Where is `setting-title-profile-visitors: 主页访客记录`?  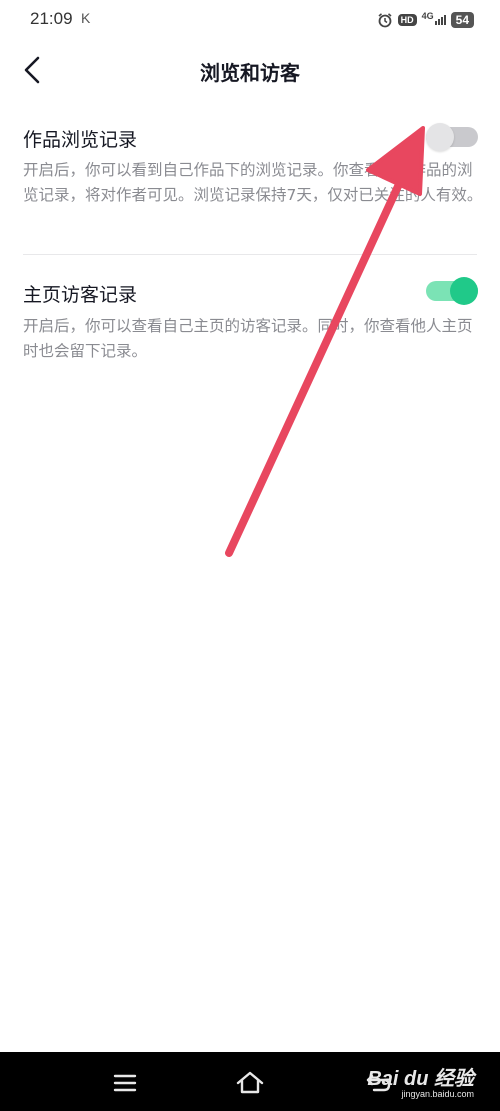 setting-title-profile-visitors: 主页访客记录 is located at coordinates (80, 295).